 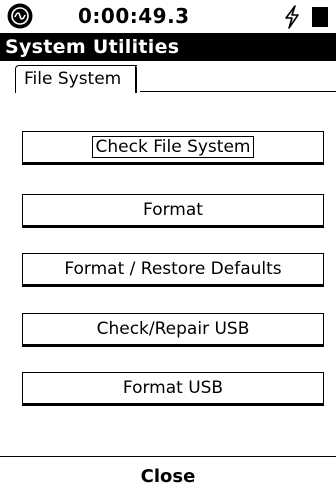 I want to click on button-label: Check File System, so click(x=173, y=147).